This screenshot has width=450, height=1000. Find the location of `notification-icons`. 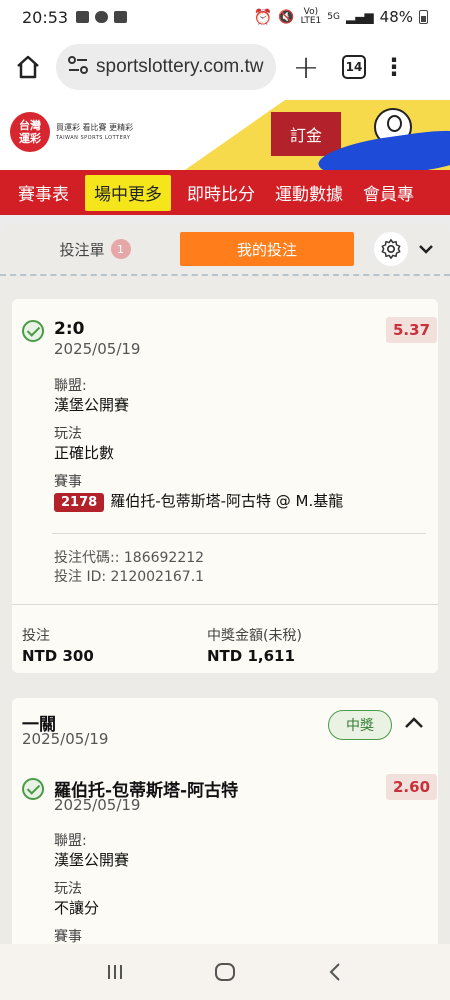

notification-icons is located at coordinates (102, 17).